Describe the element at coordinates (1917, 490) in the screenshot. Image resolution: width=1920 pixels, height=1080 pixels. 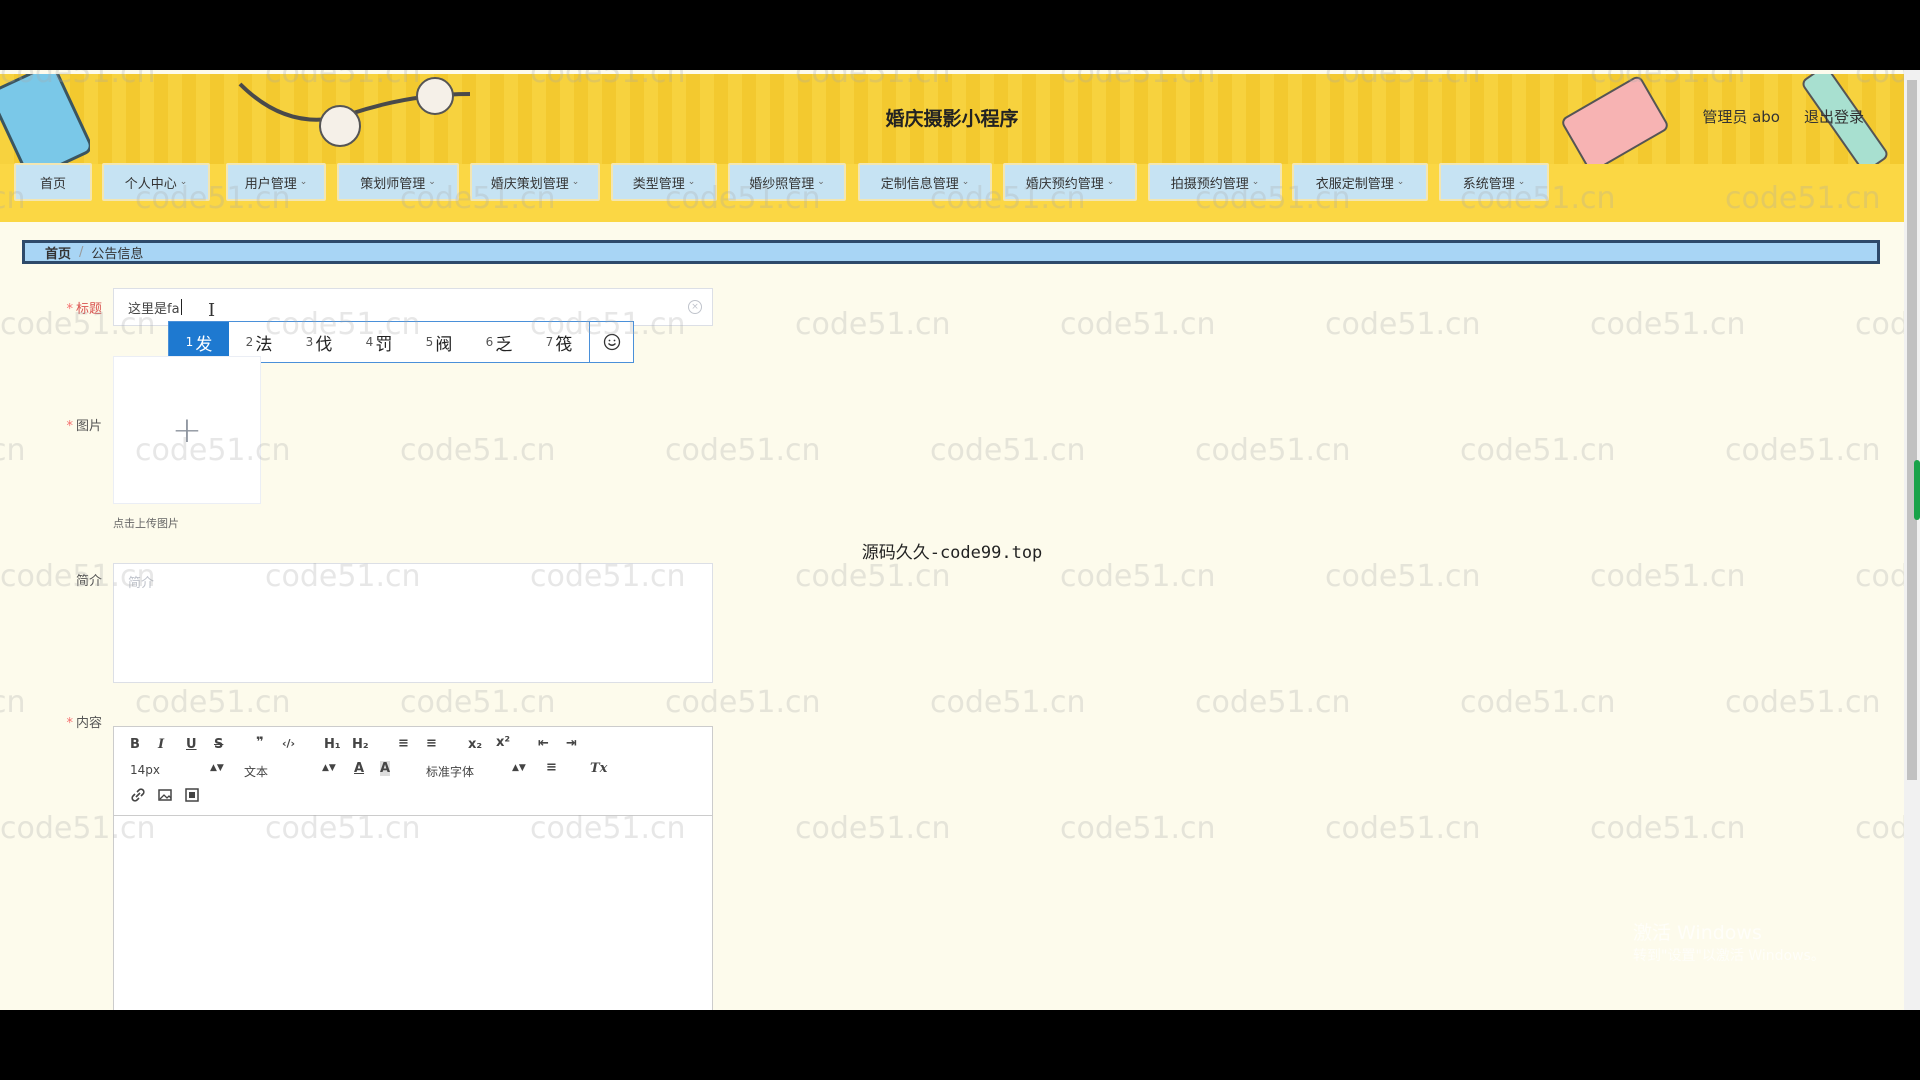
I see `side-indicator` at that location.